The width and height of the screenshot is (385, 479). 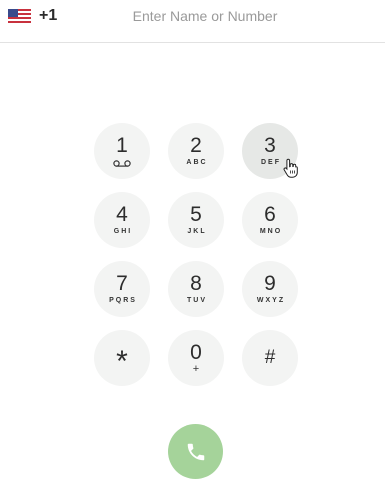 What do you see at coordinates (197, 162) in the screenshot?
I see `key-letters: ABC` at bounding box center [197, 162].